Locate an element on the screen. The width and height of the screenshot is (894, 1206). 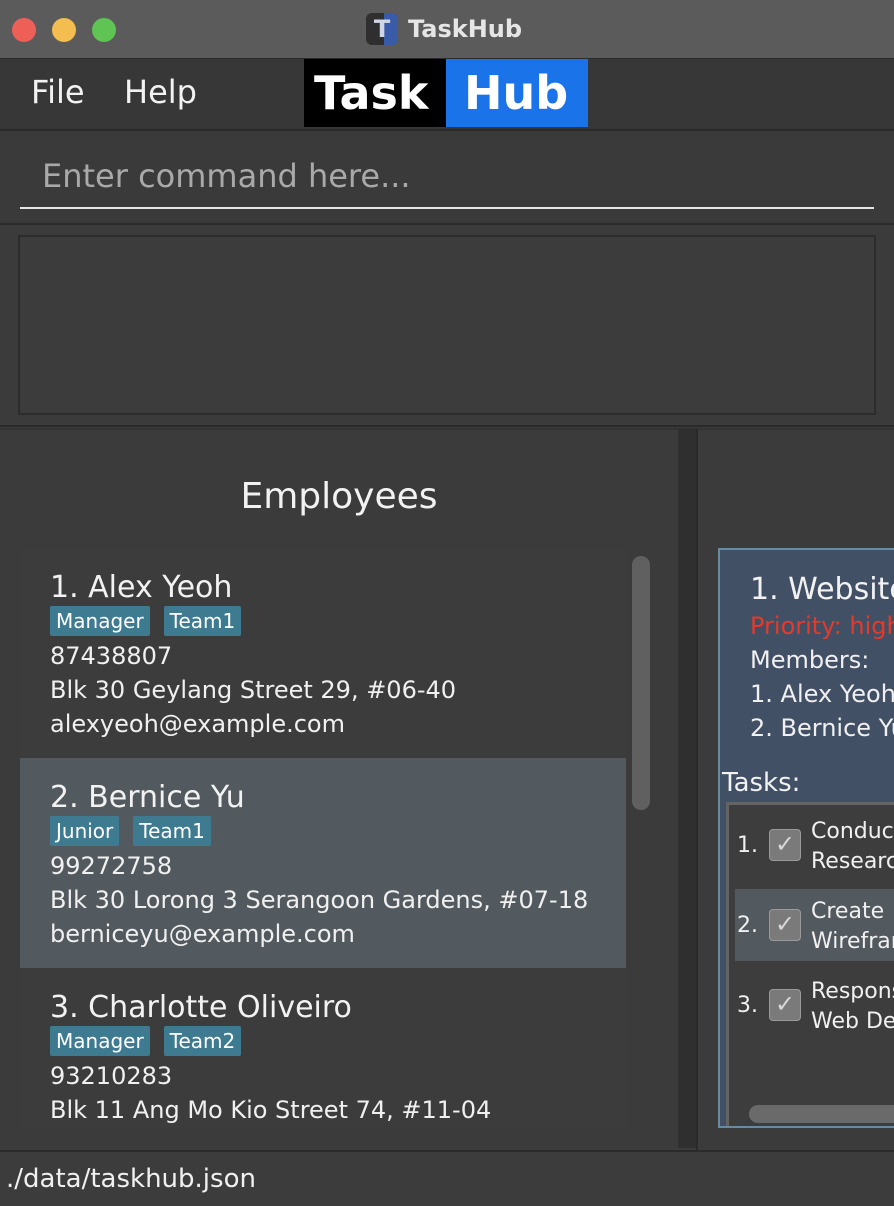
command-box is located at coordinates (447, 178).